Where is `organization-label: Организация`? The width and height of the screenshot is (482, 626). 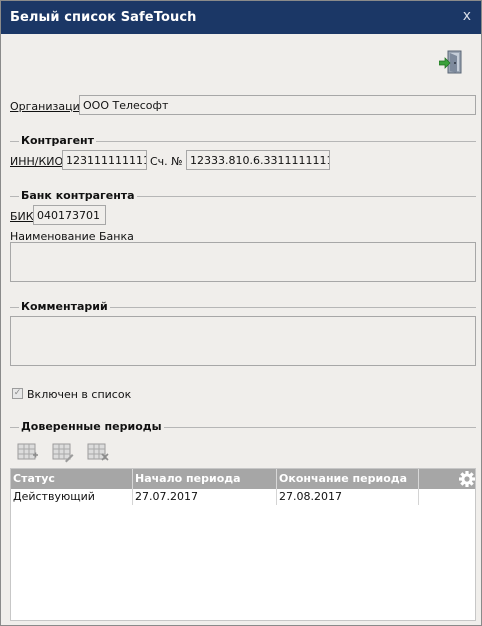 organization-label: Организация is located at coordinates (48, 106).